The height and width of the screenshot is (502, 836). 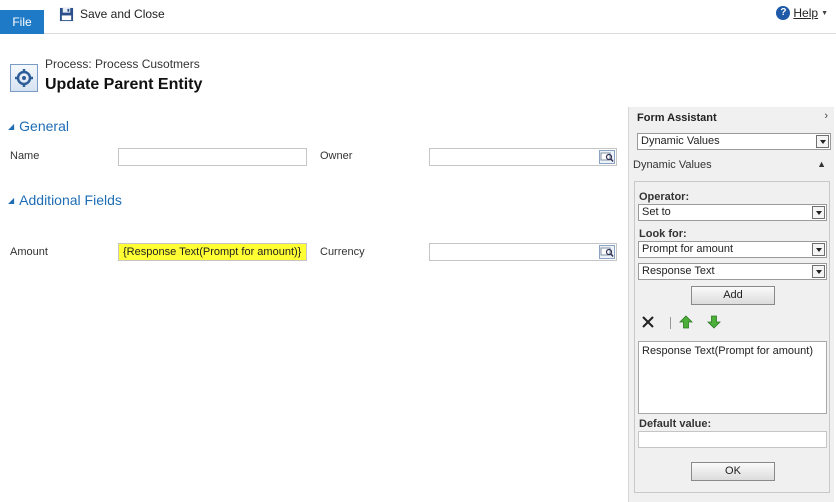 I want to click on dynamic-values-subheading: Dynamic Values, so click(x=672, y=165).